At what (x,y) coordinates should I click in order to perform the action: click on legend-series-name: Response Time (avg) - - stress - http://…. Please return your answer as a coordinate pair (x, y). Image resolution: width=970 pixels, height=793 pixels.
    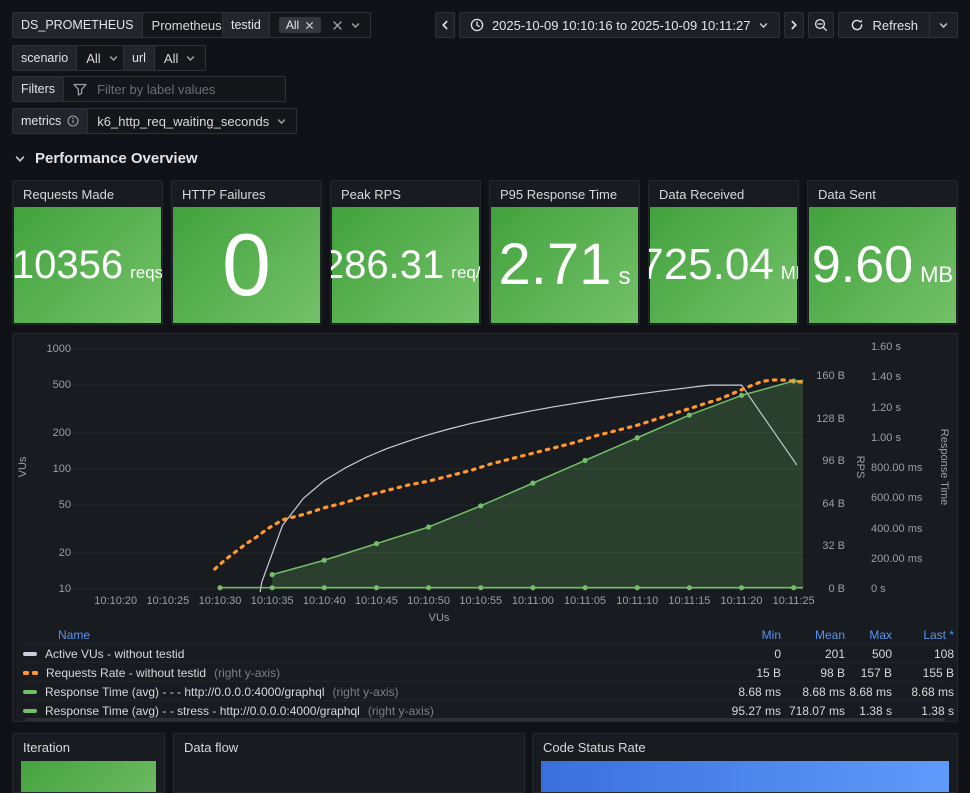
    Looking at the image, I should click on (228, 711).